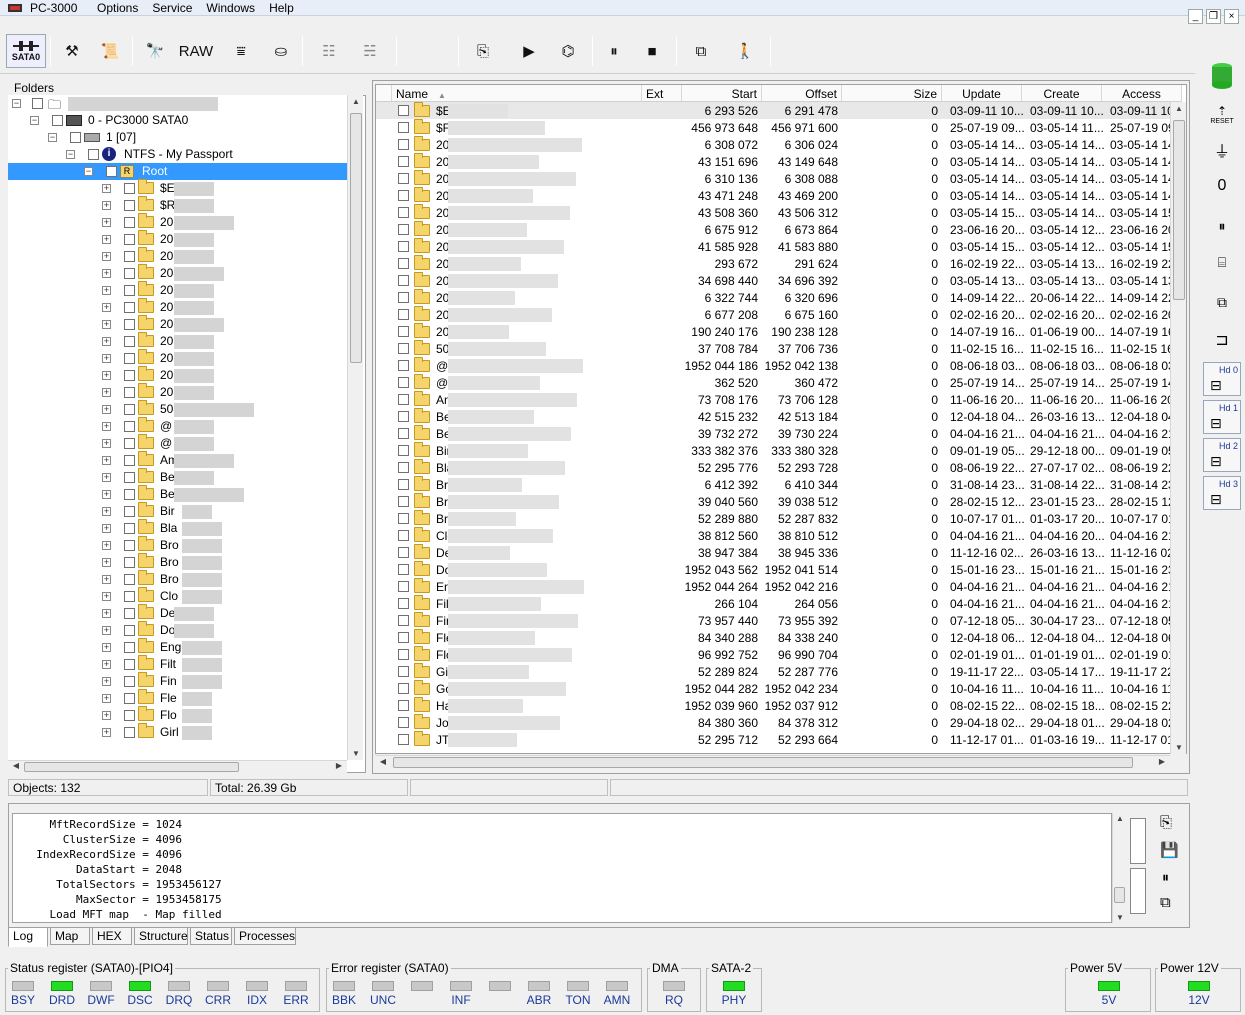 The width and height of the screenshot is (1245, 1015). Describe the element at coordinates (178, 154) in the screenshot. I see `tree-node-filesystem: − i NTFS - My Passport` at that location.